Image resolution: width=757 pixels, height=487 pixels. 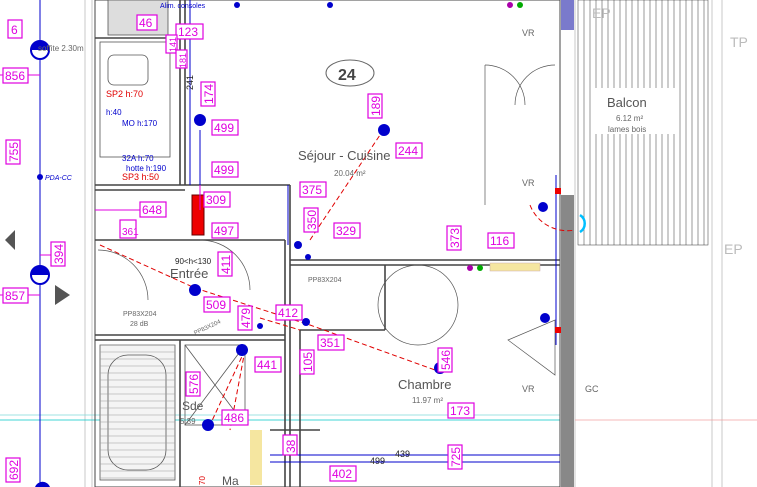 What do you see at coordinates (344, 155) in the screenshot?
I see `room-sejour-name: Séjour - Cuisine` at bounding box center [344, 155].